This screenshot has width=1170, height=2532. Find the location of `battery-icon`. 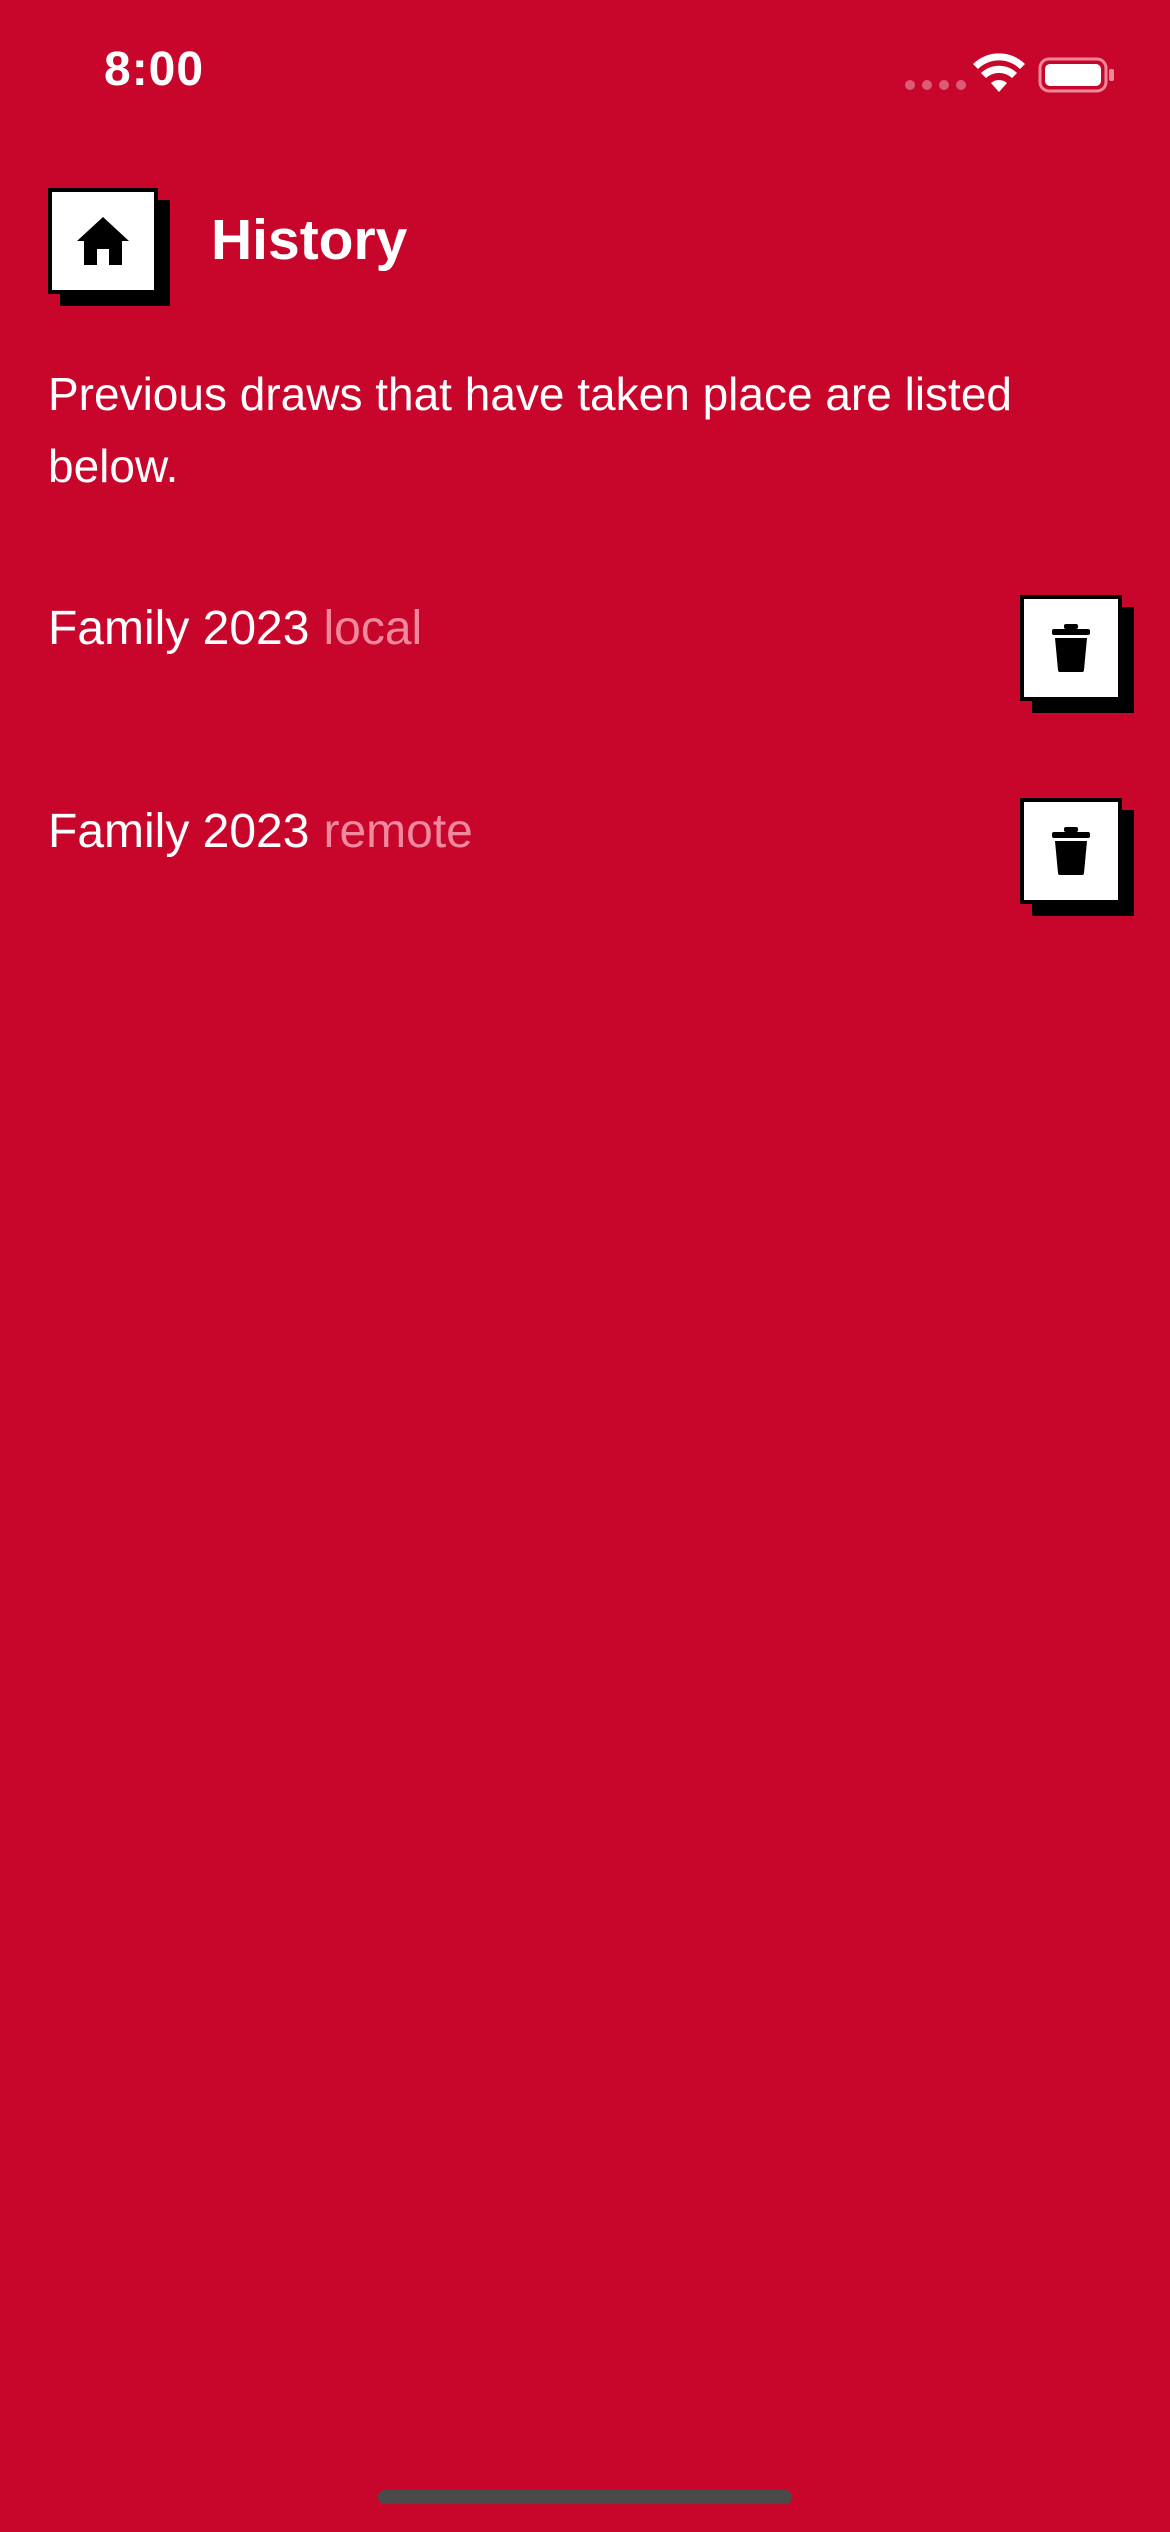

battery-icon is located at coordinates (1076, 75).